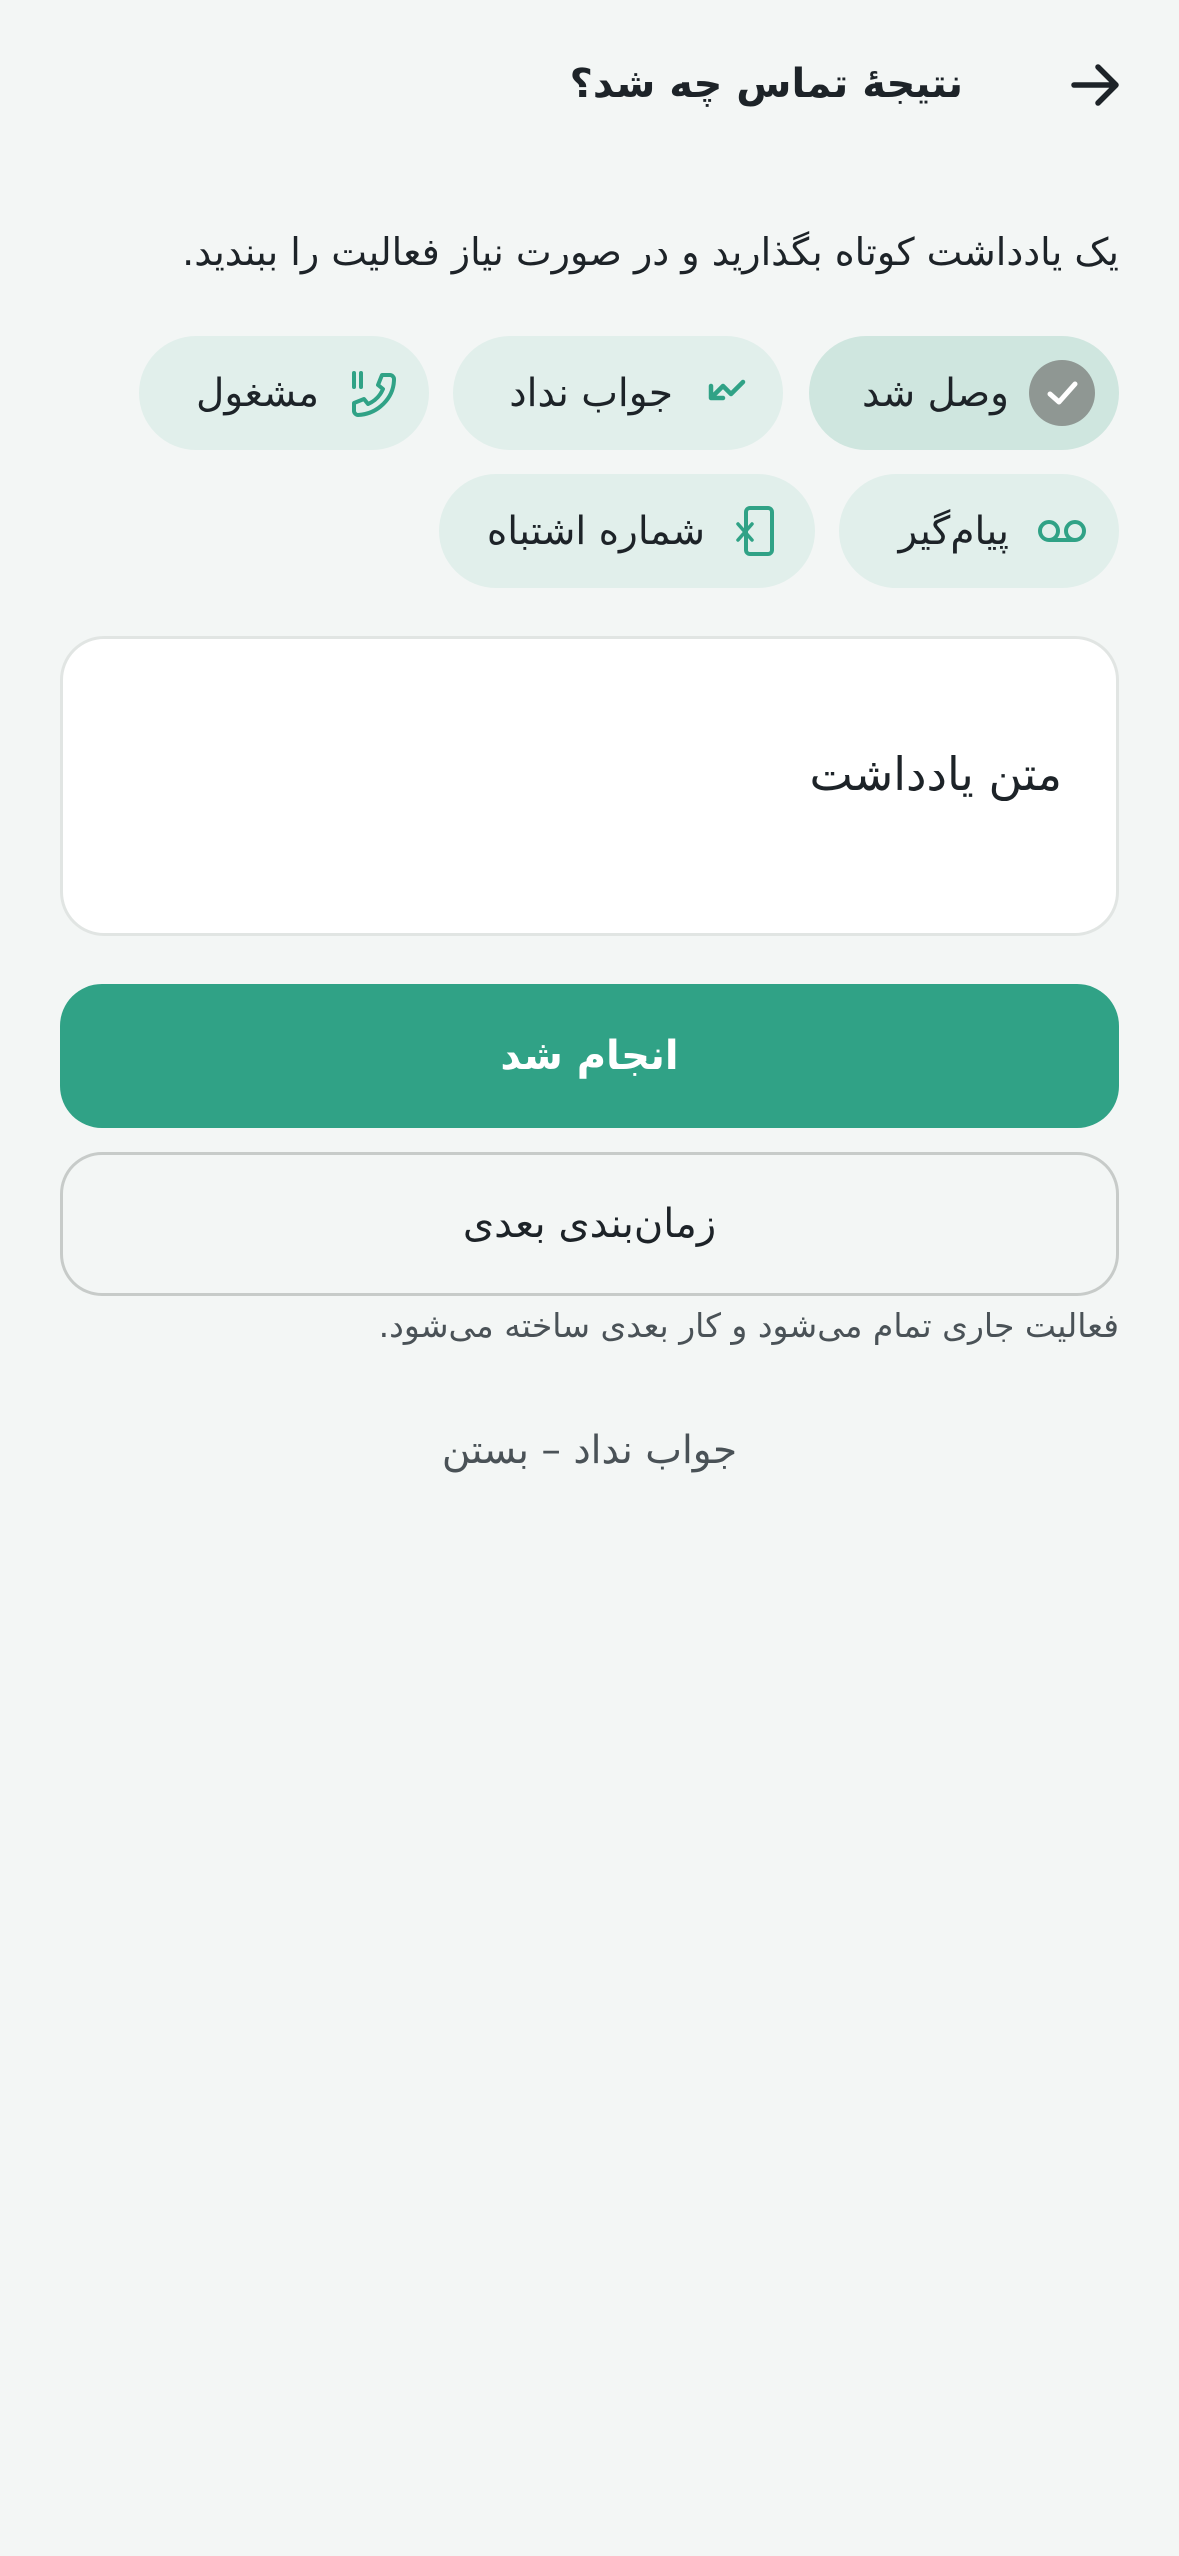 Image resolution: width=1179 pixels, height=2556 pixels. I want to click on back-button, so click(1096, 85).